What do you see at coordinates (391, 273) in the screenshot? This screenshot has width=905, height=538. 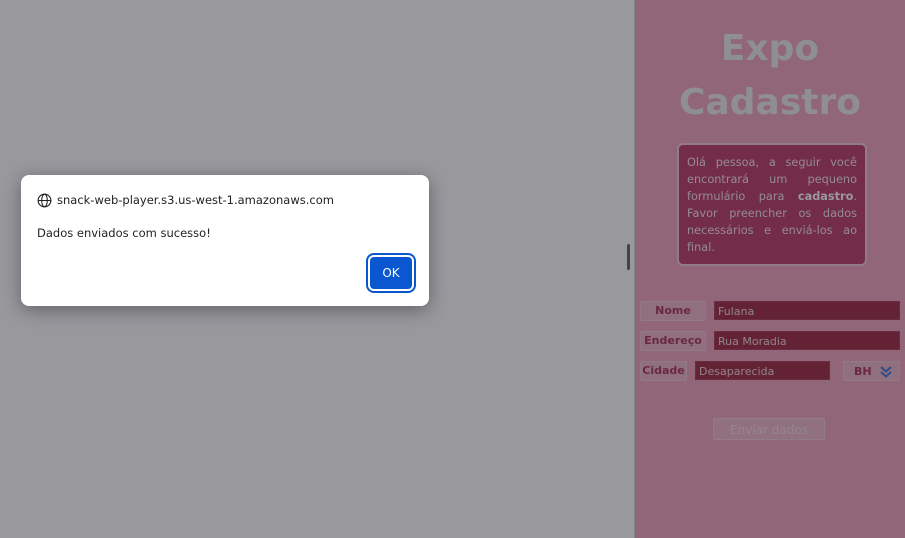 I see `ok-button: OK` at bounding box center [391, 273].